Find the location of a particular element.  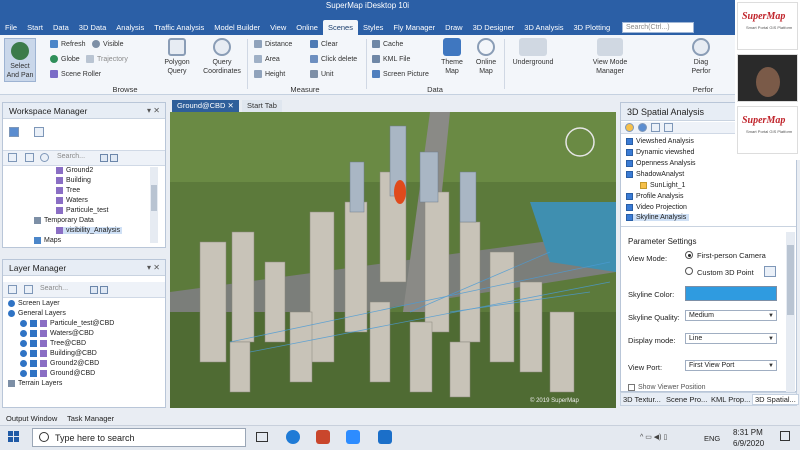

menu-file: File is located at coordinates (11, 27).